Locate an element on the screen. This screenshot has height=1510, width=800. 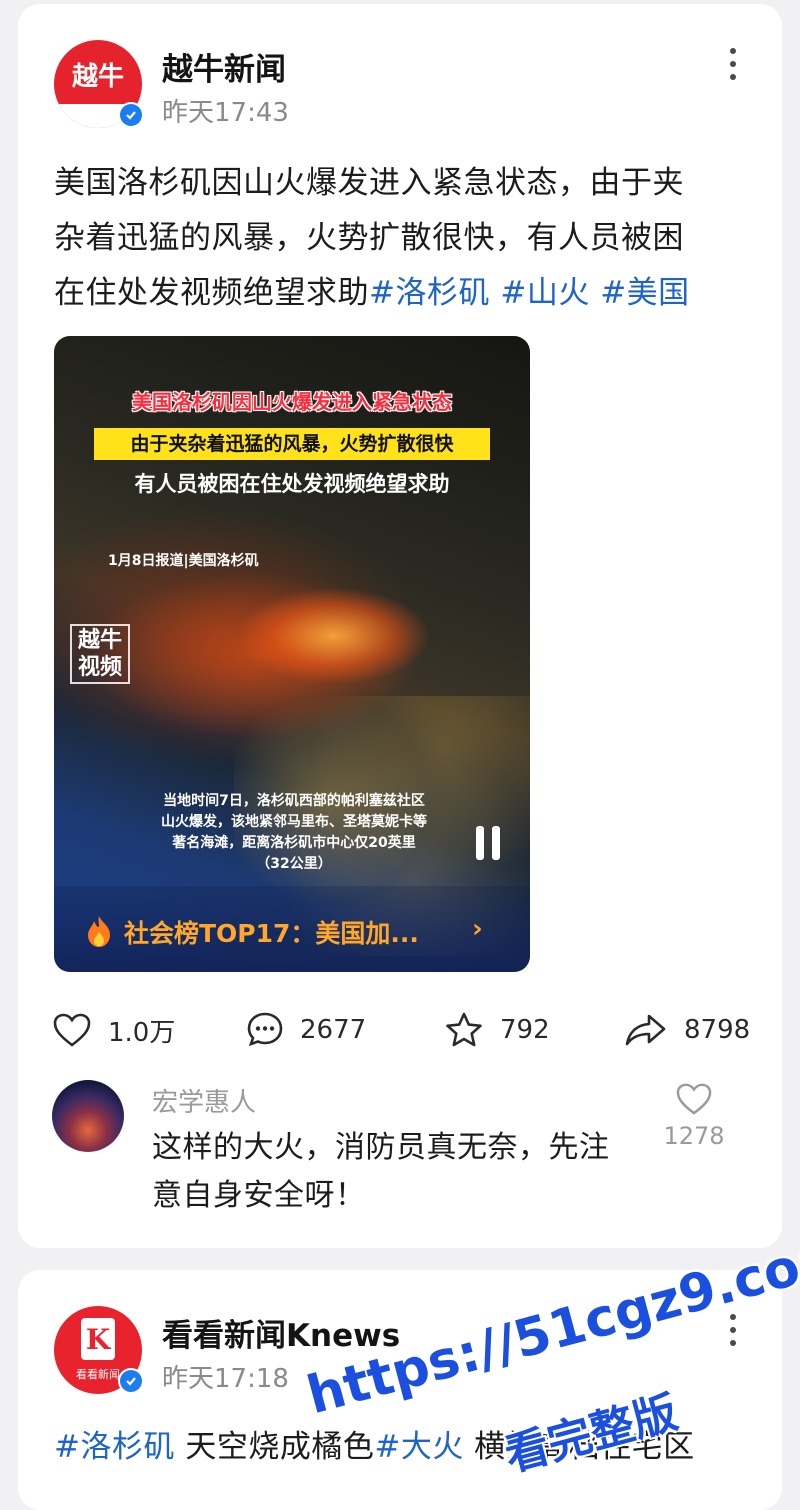
avatar-logo-text: 越牛 is located at coordinates (97, 77).